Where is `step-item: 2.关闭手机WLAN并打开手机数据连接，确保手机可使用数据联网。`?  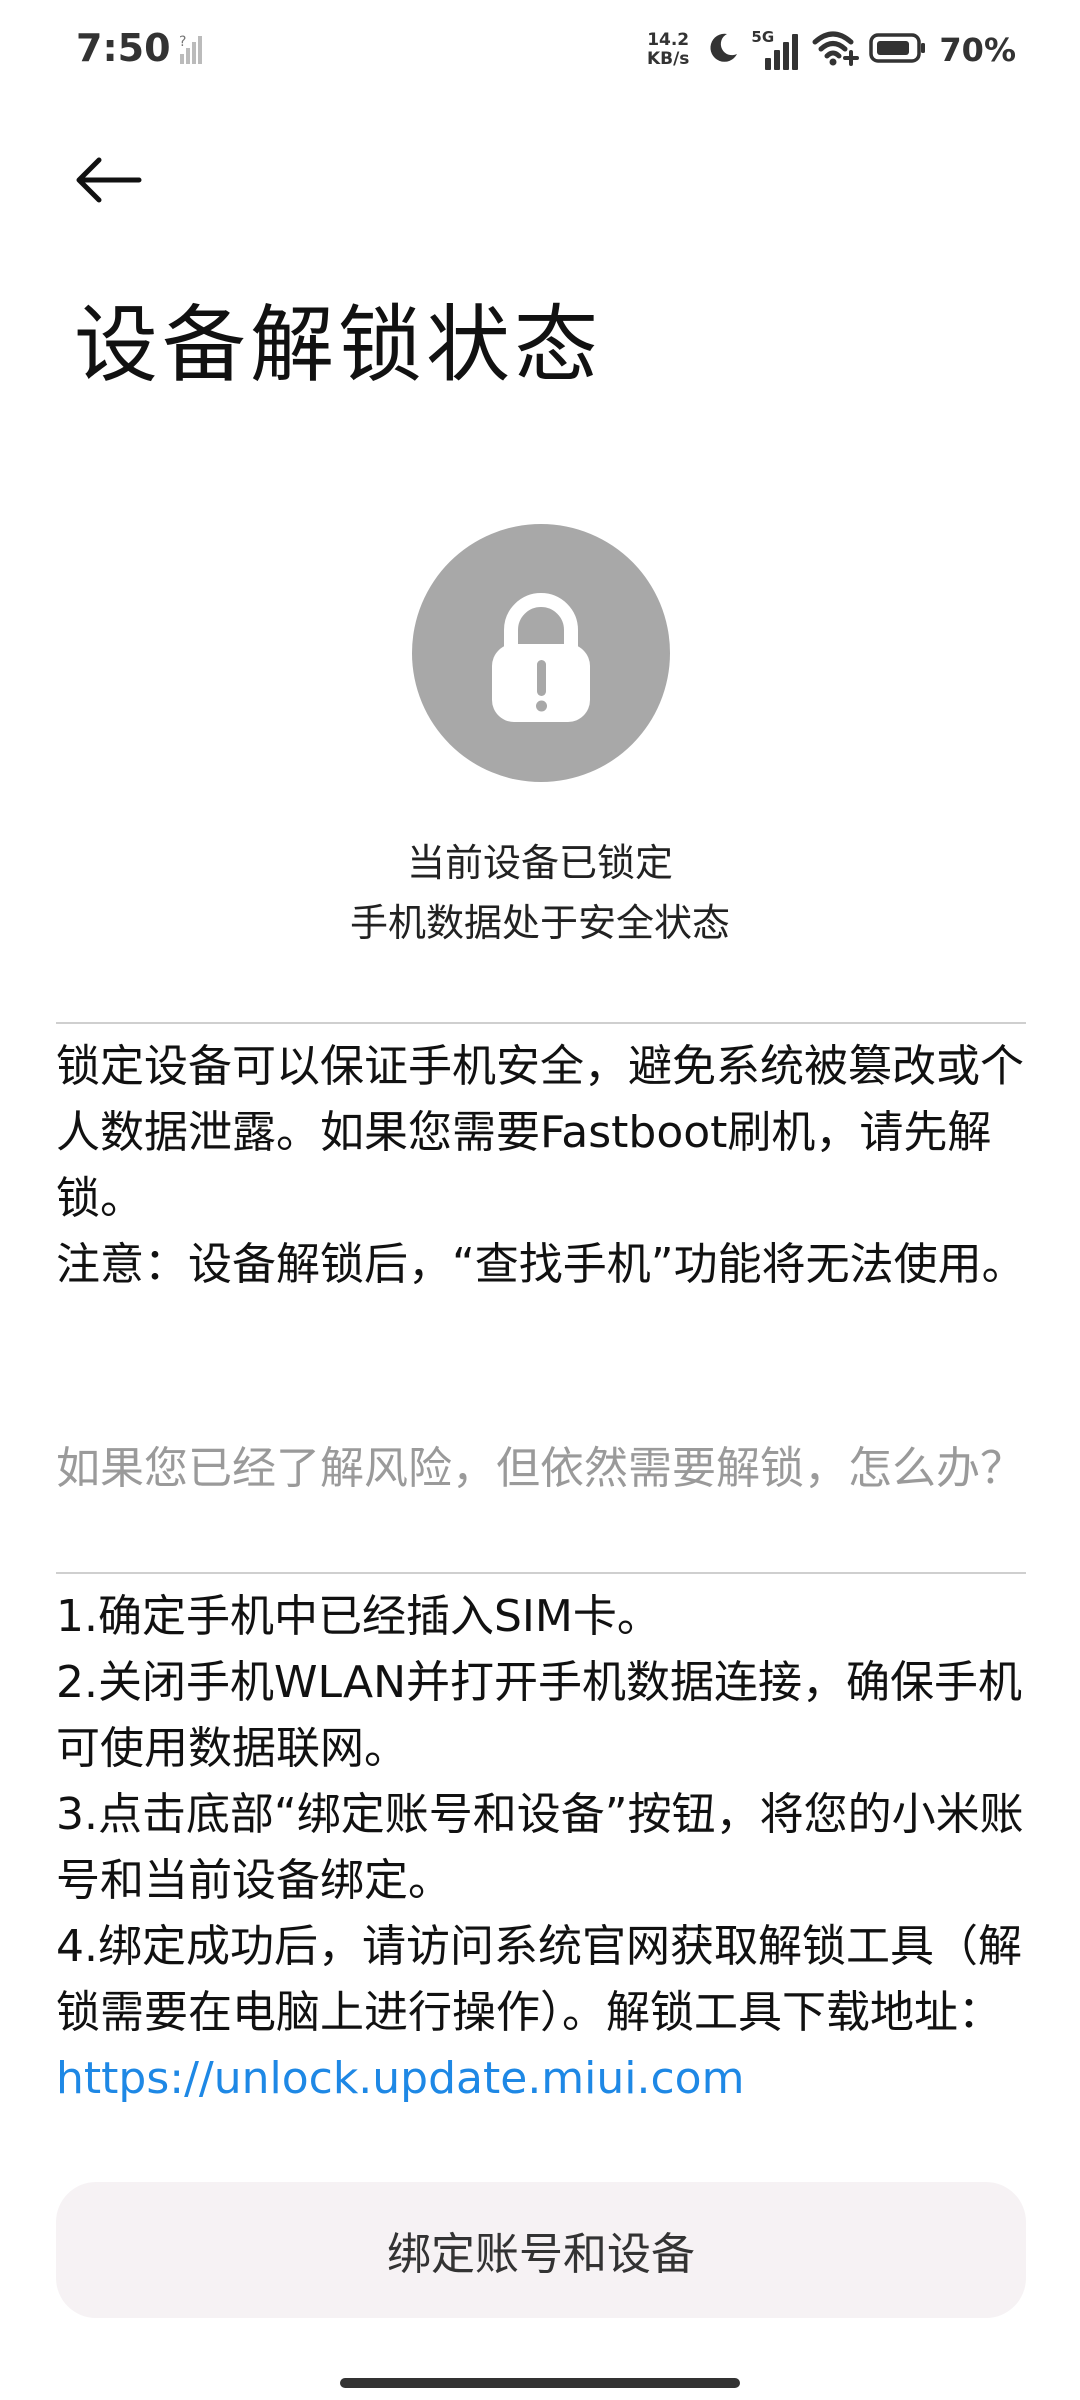
step-item: 2.关闭手机WLAN并打开手机数据连接，确保手机可使用数据联网。 is located at coordinates (539, 1715).